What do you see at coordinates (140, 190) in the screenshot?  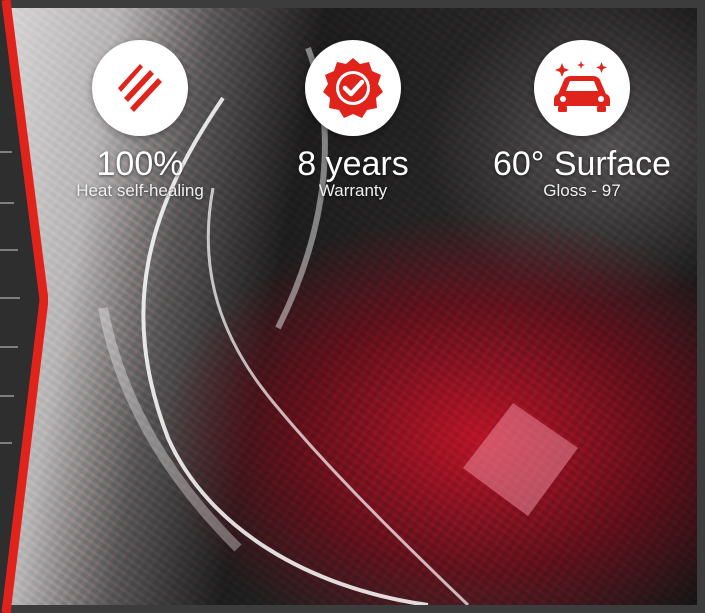 I see `feature-caption: Heat self-healing` at bounding box center [140, 190].